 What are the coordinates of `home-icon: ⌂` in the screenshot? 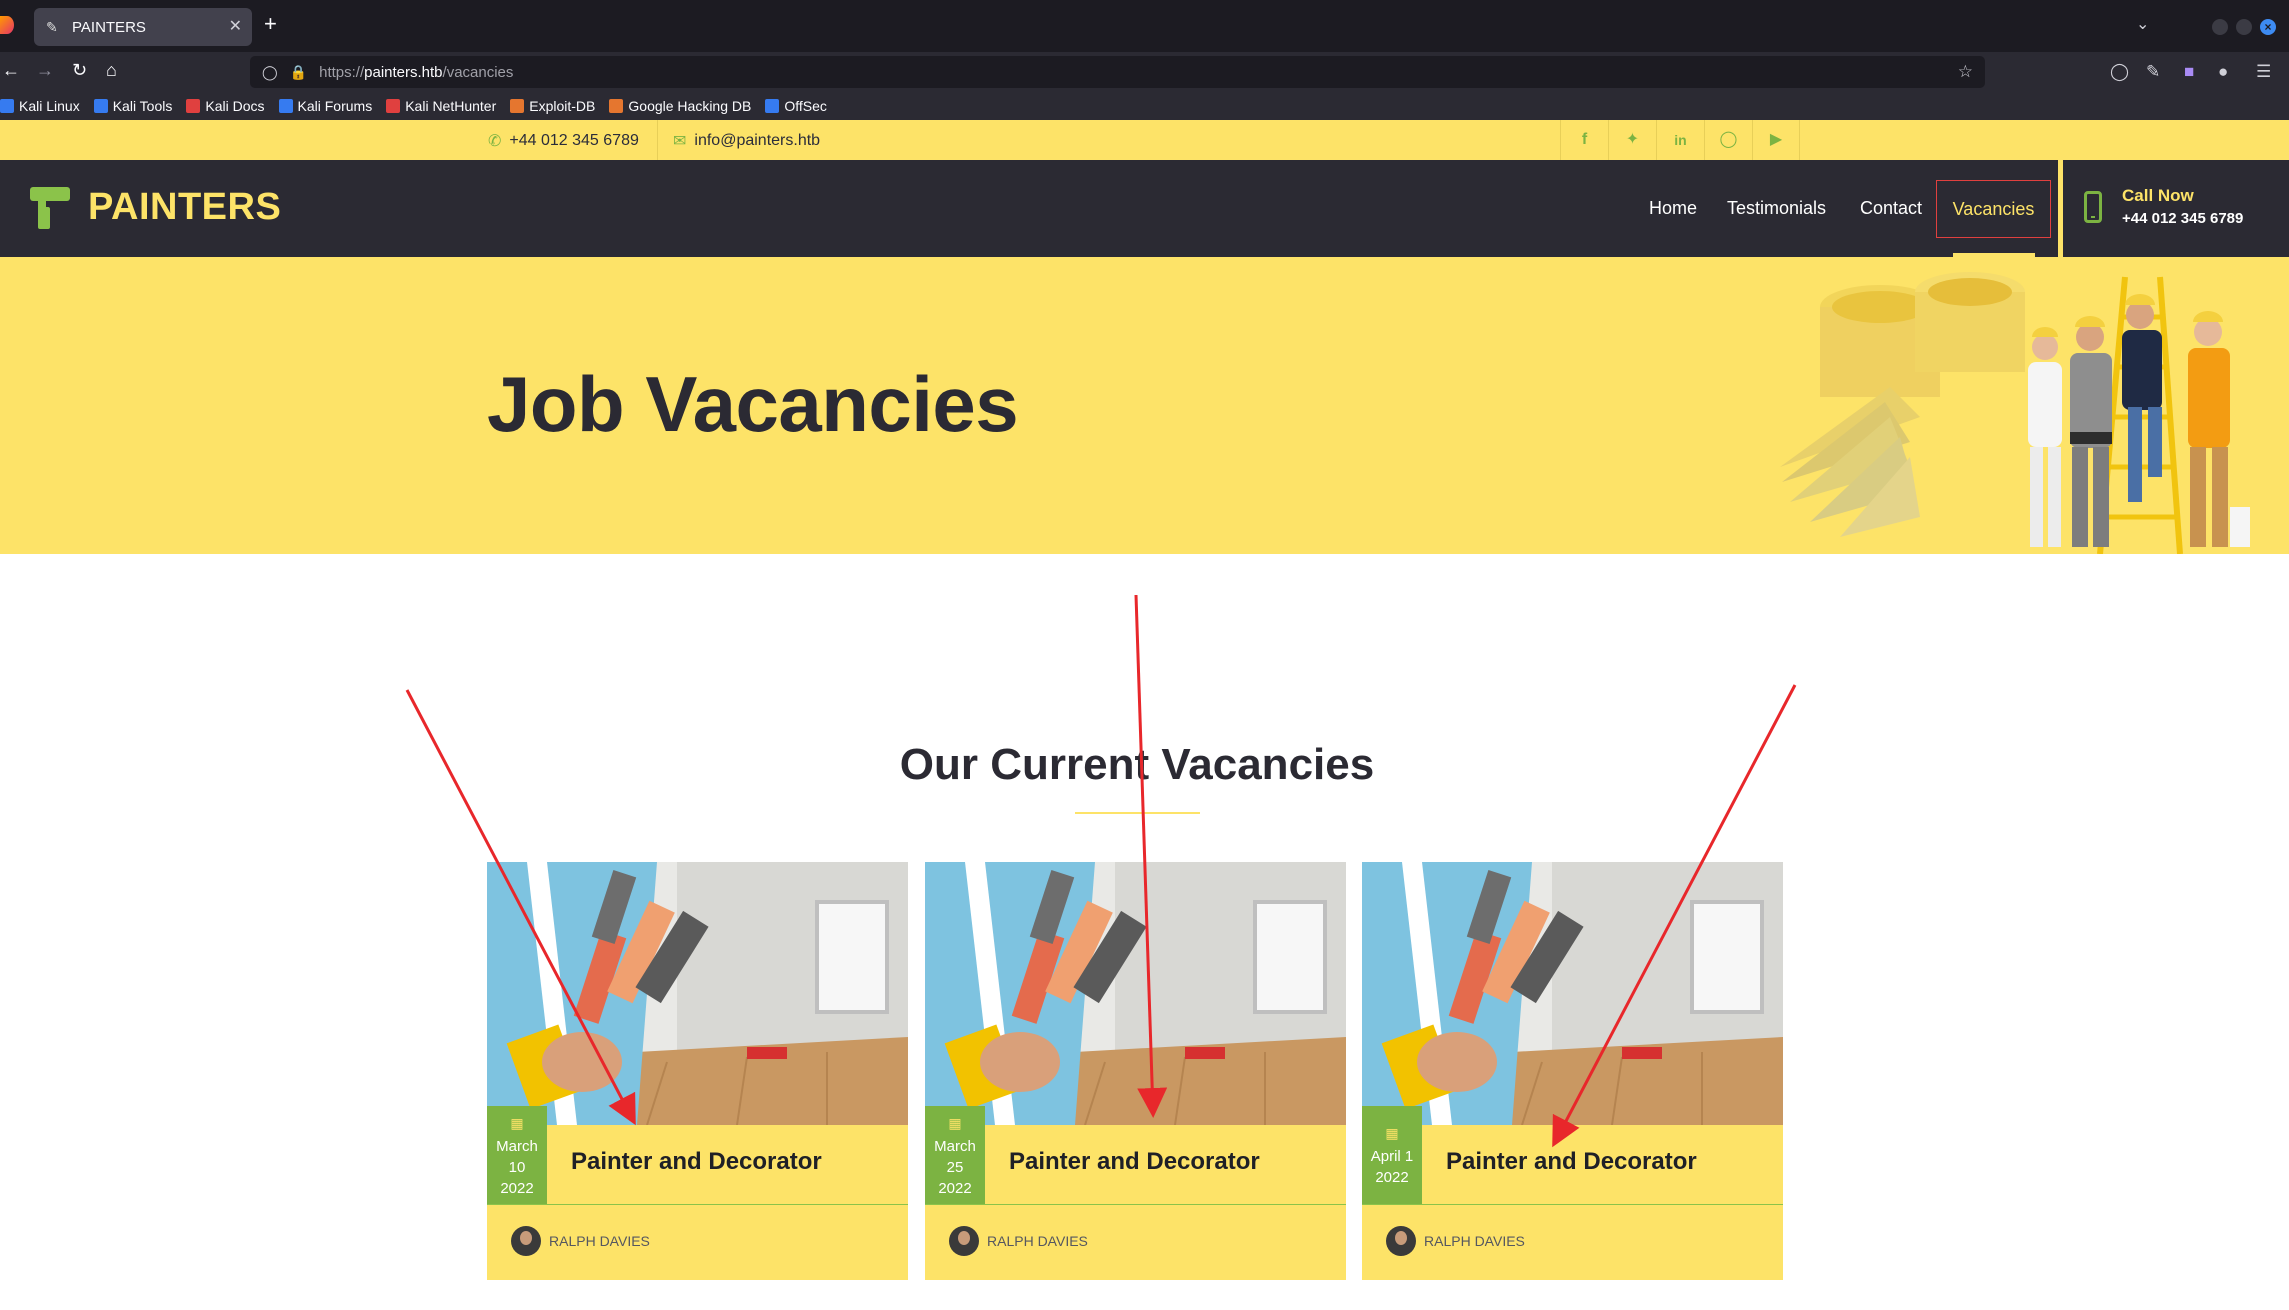 It's located at (111, 70).